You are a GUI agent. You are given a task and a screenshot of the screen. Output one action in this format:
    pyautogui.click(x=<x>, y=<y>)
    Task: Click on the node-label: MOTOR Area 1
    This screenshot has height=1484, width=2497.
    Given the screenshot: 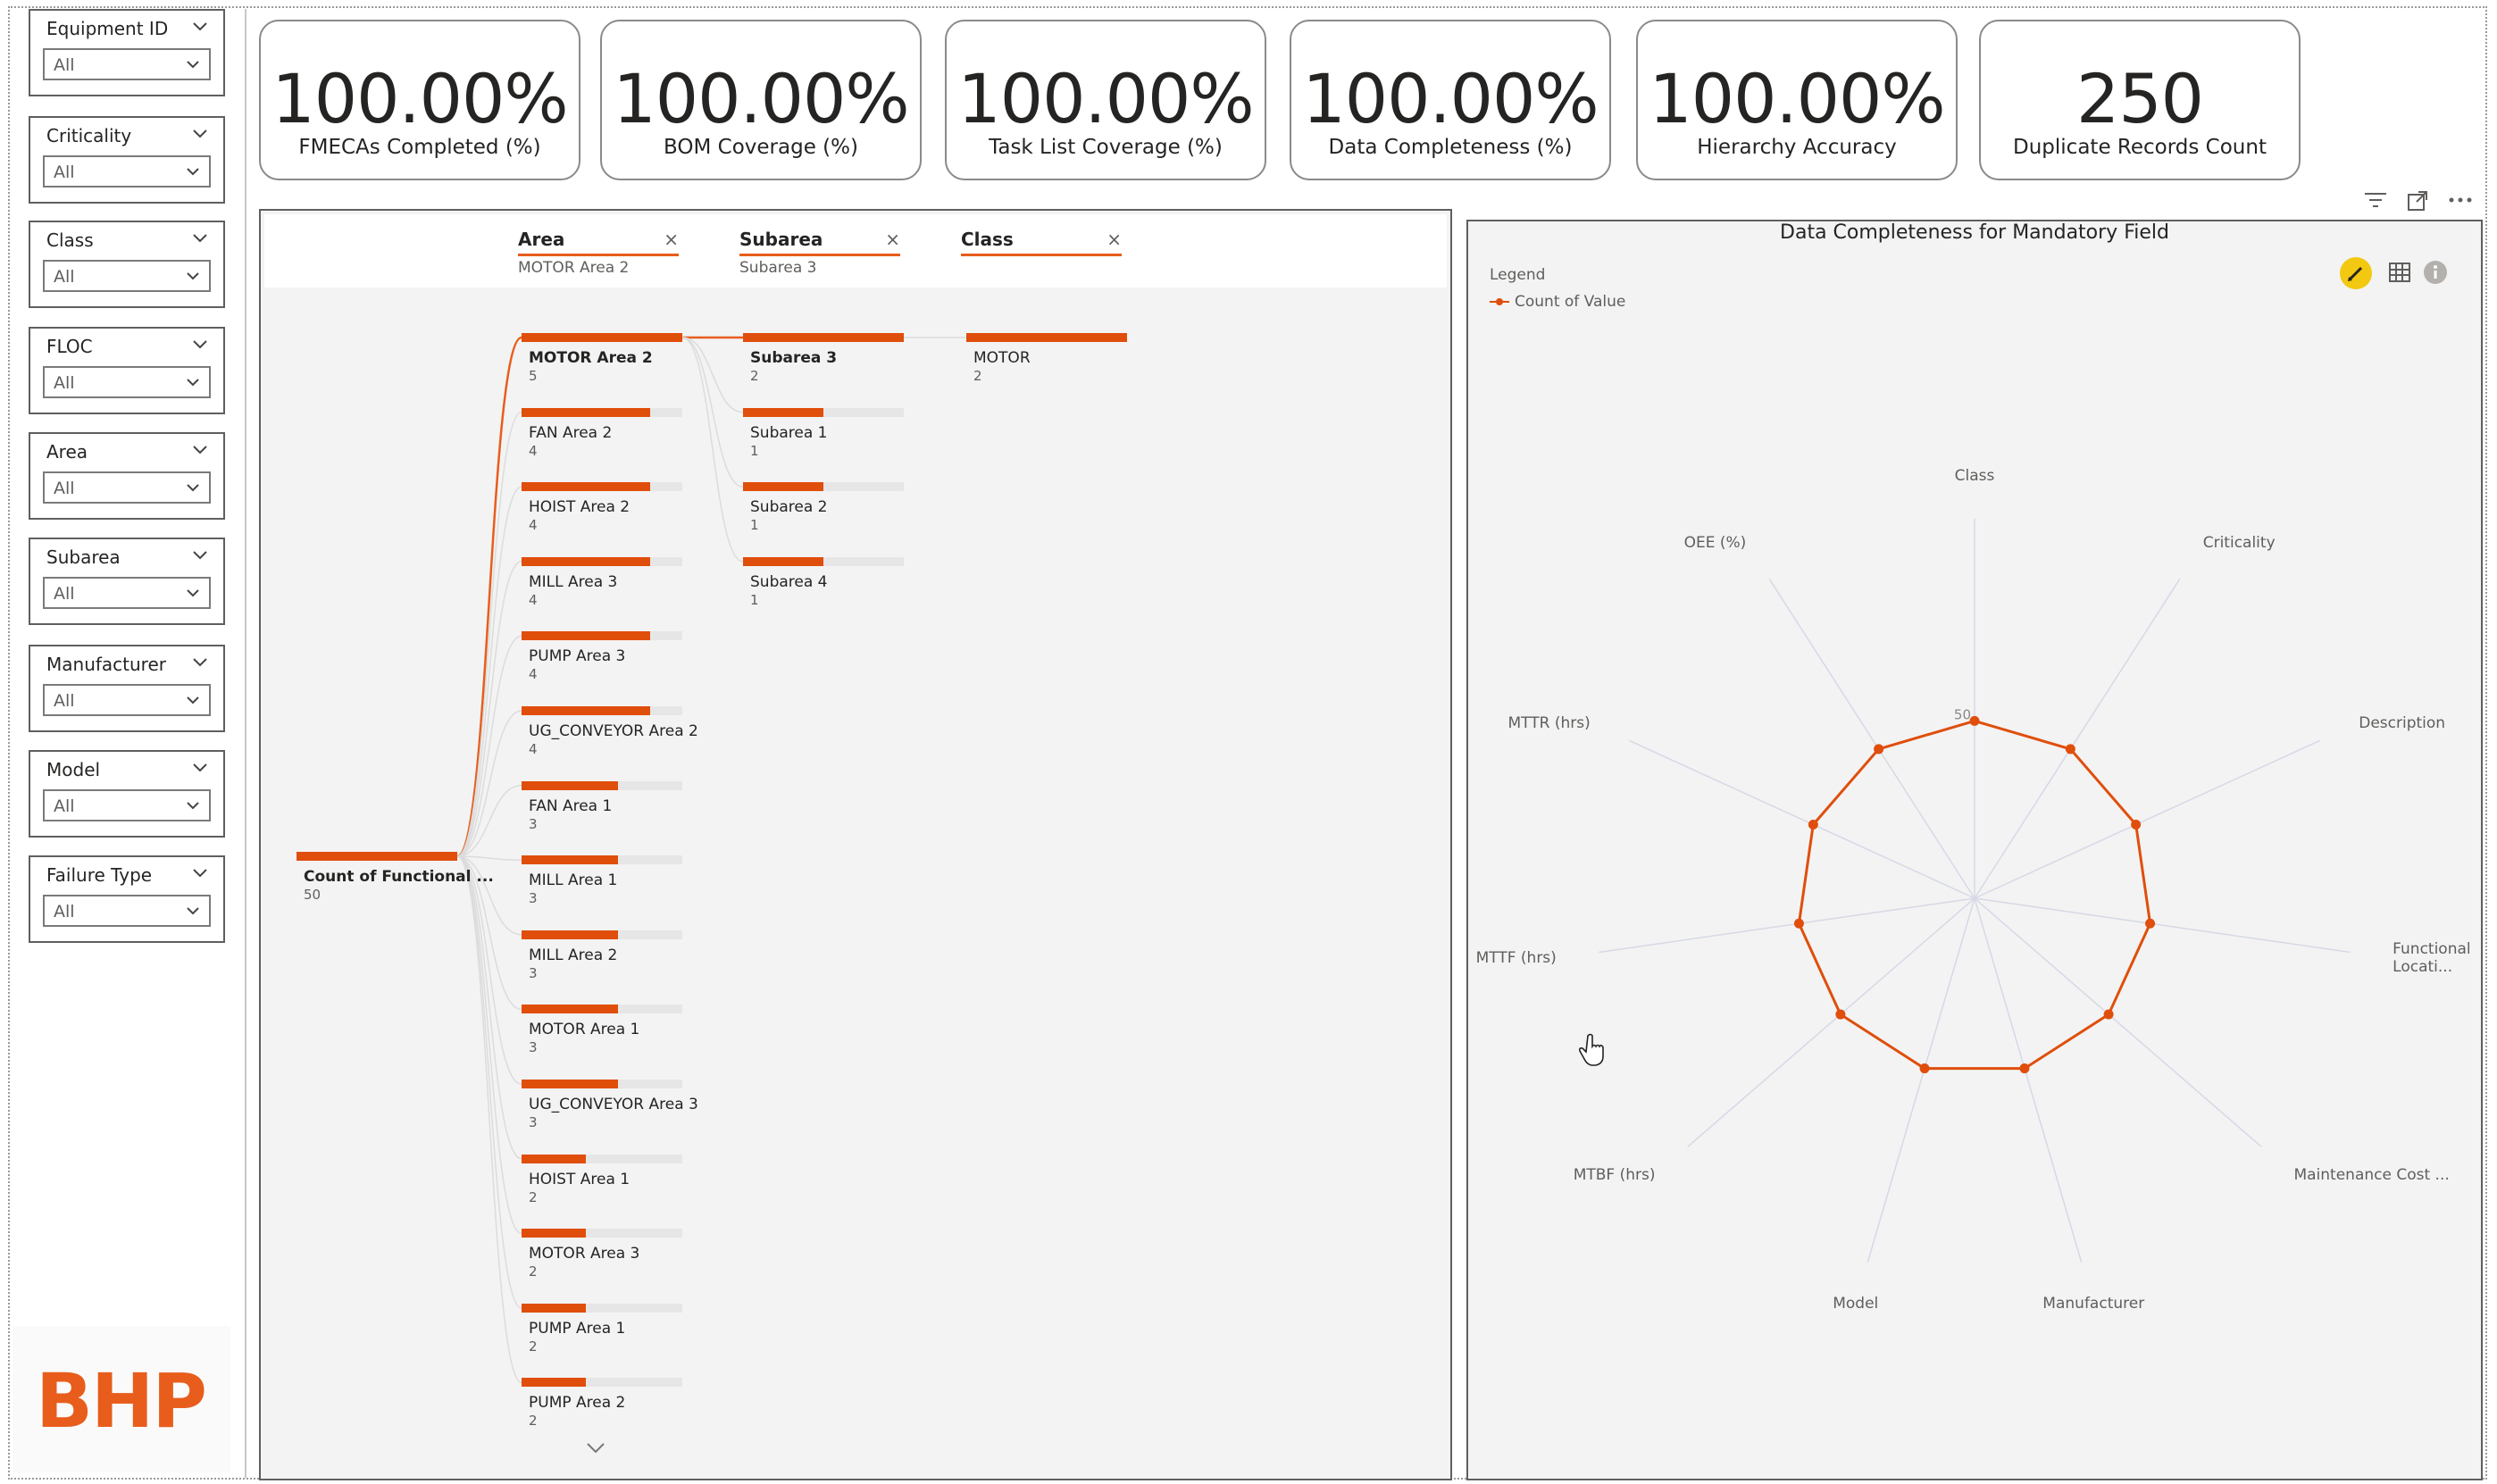 What is the action you would take?
    pyautogui.click(x=584, y=1030)
    